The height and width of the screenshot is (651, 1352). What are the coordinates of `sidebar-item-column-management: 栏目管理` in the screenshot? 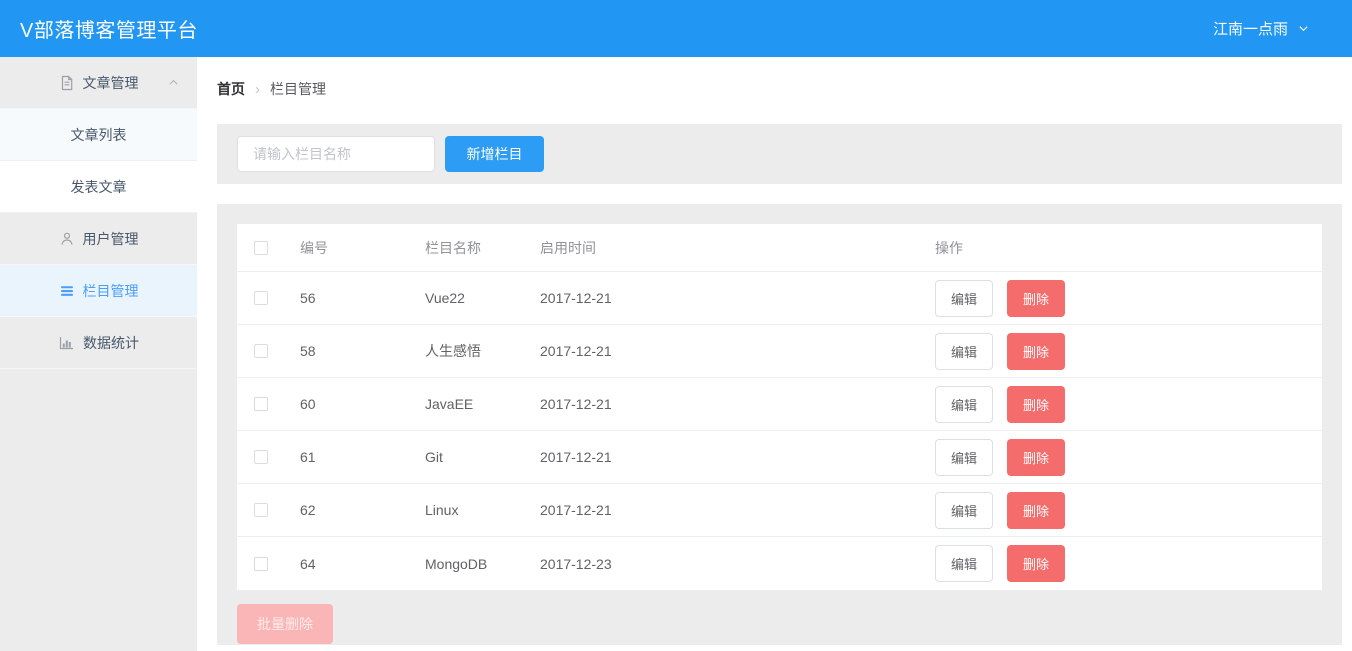 It's located at (98, 291).